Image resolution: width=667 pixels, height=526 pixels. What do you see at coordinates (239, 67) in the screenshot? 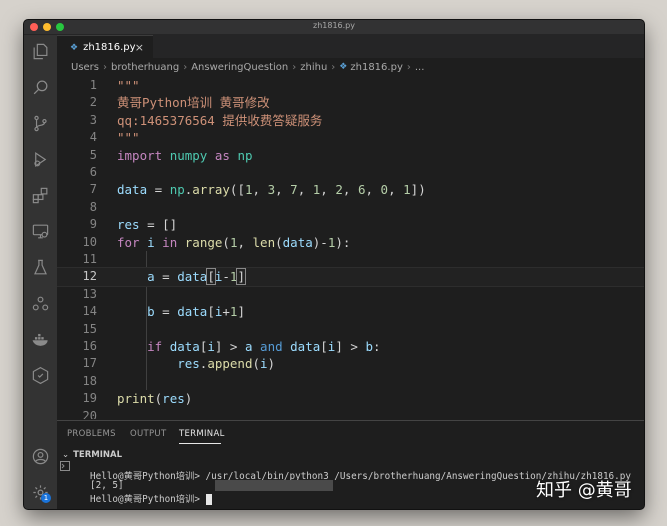
I see `breadcrumb-item: AnsweringQuestion` at bounding box center [239, 67].